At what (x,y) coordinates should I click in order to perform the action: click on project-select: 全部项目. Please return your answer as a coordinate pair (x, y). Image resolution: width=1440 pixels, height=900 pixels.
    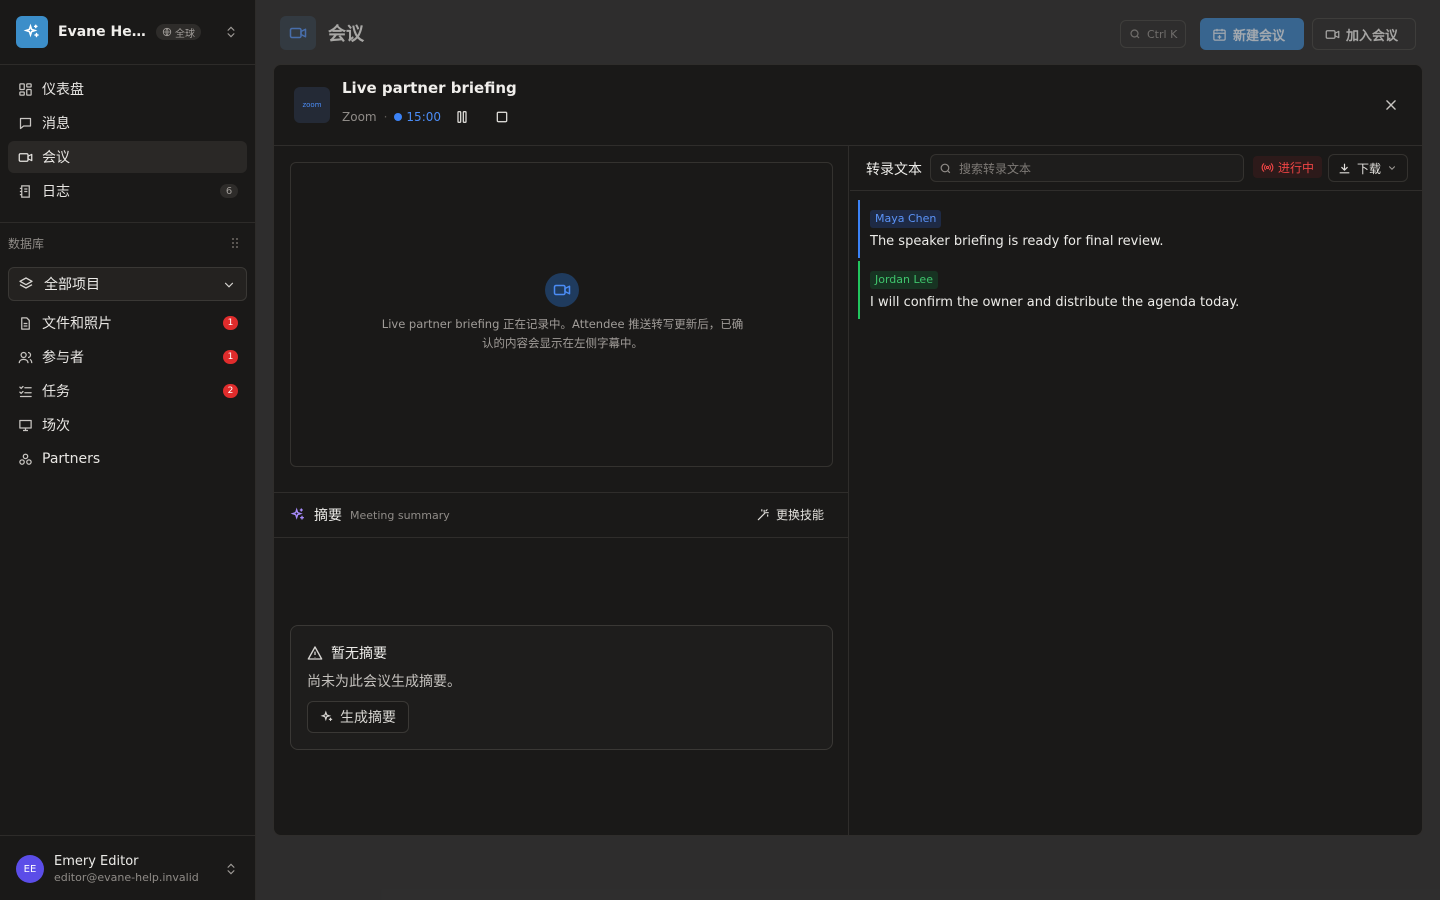
    Looking at the image, I should click on (127, 284).